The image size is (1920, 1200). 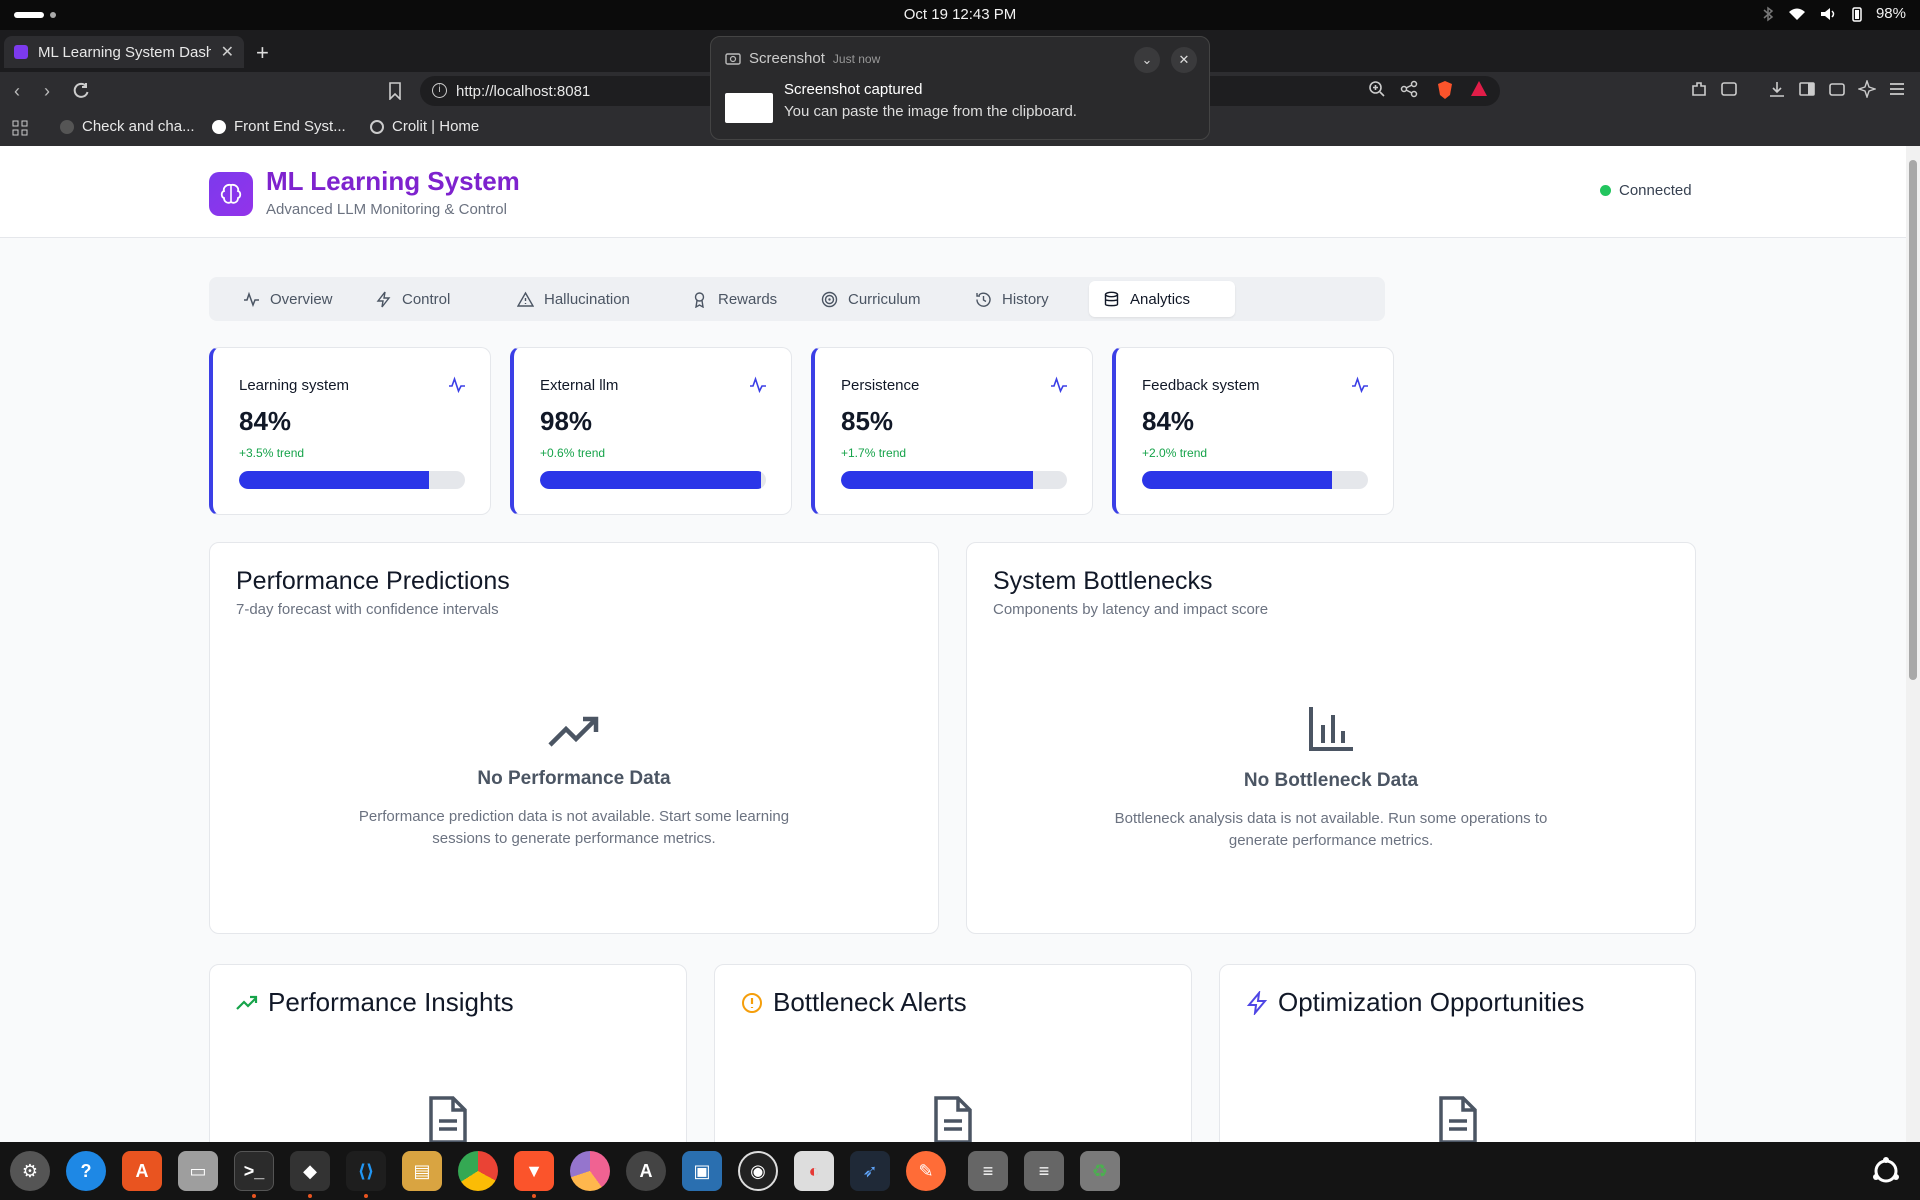 I want to click on download-icon, so click(x=1777, y=89).